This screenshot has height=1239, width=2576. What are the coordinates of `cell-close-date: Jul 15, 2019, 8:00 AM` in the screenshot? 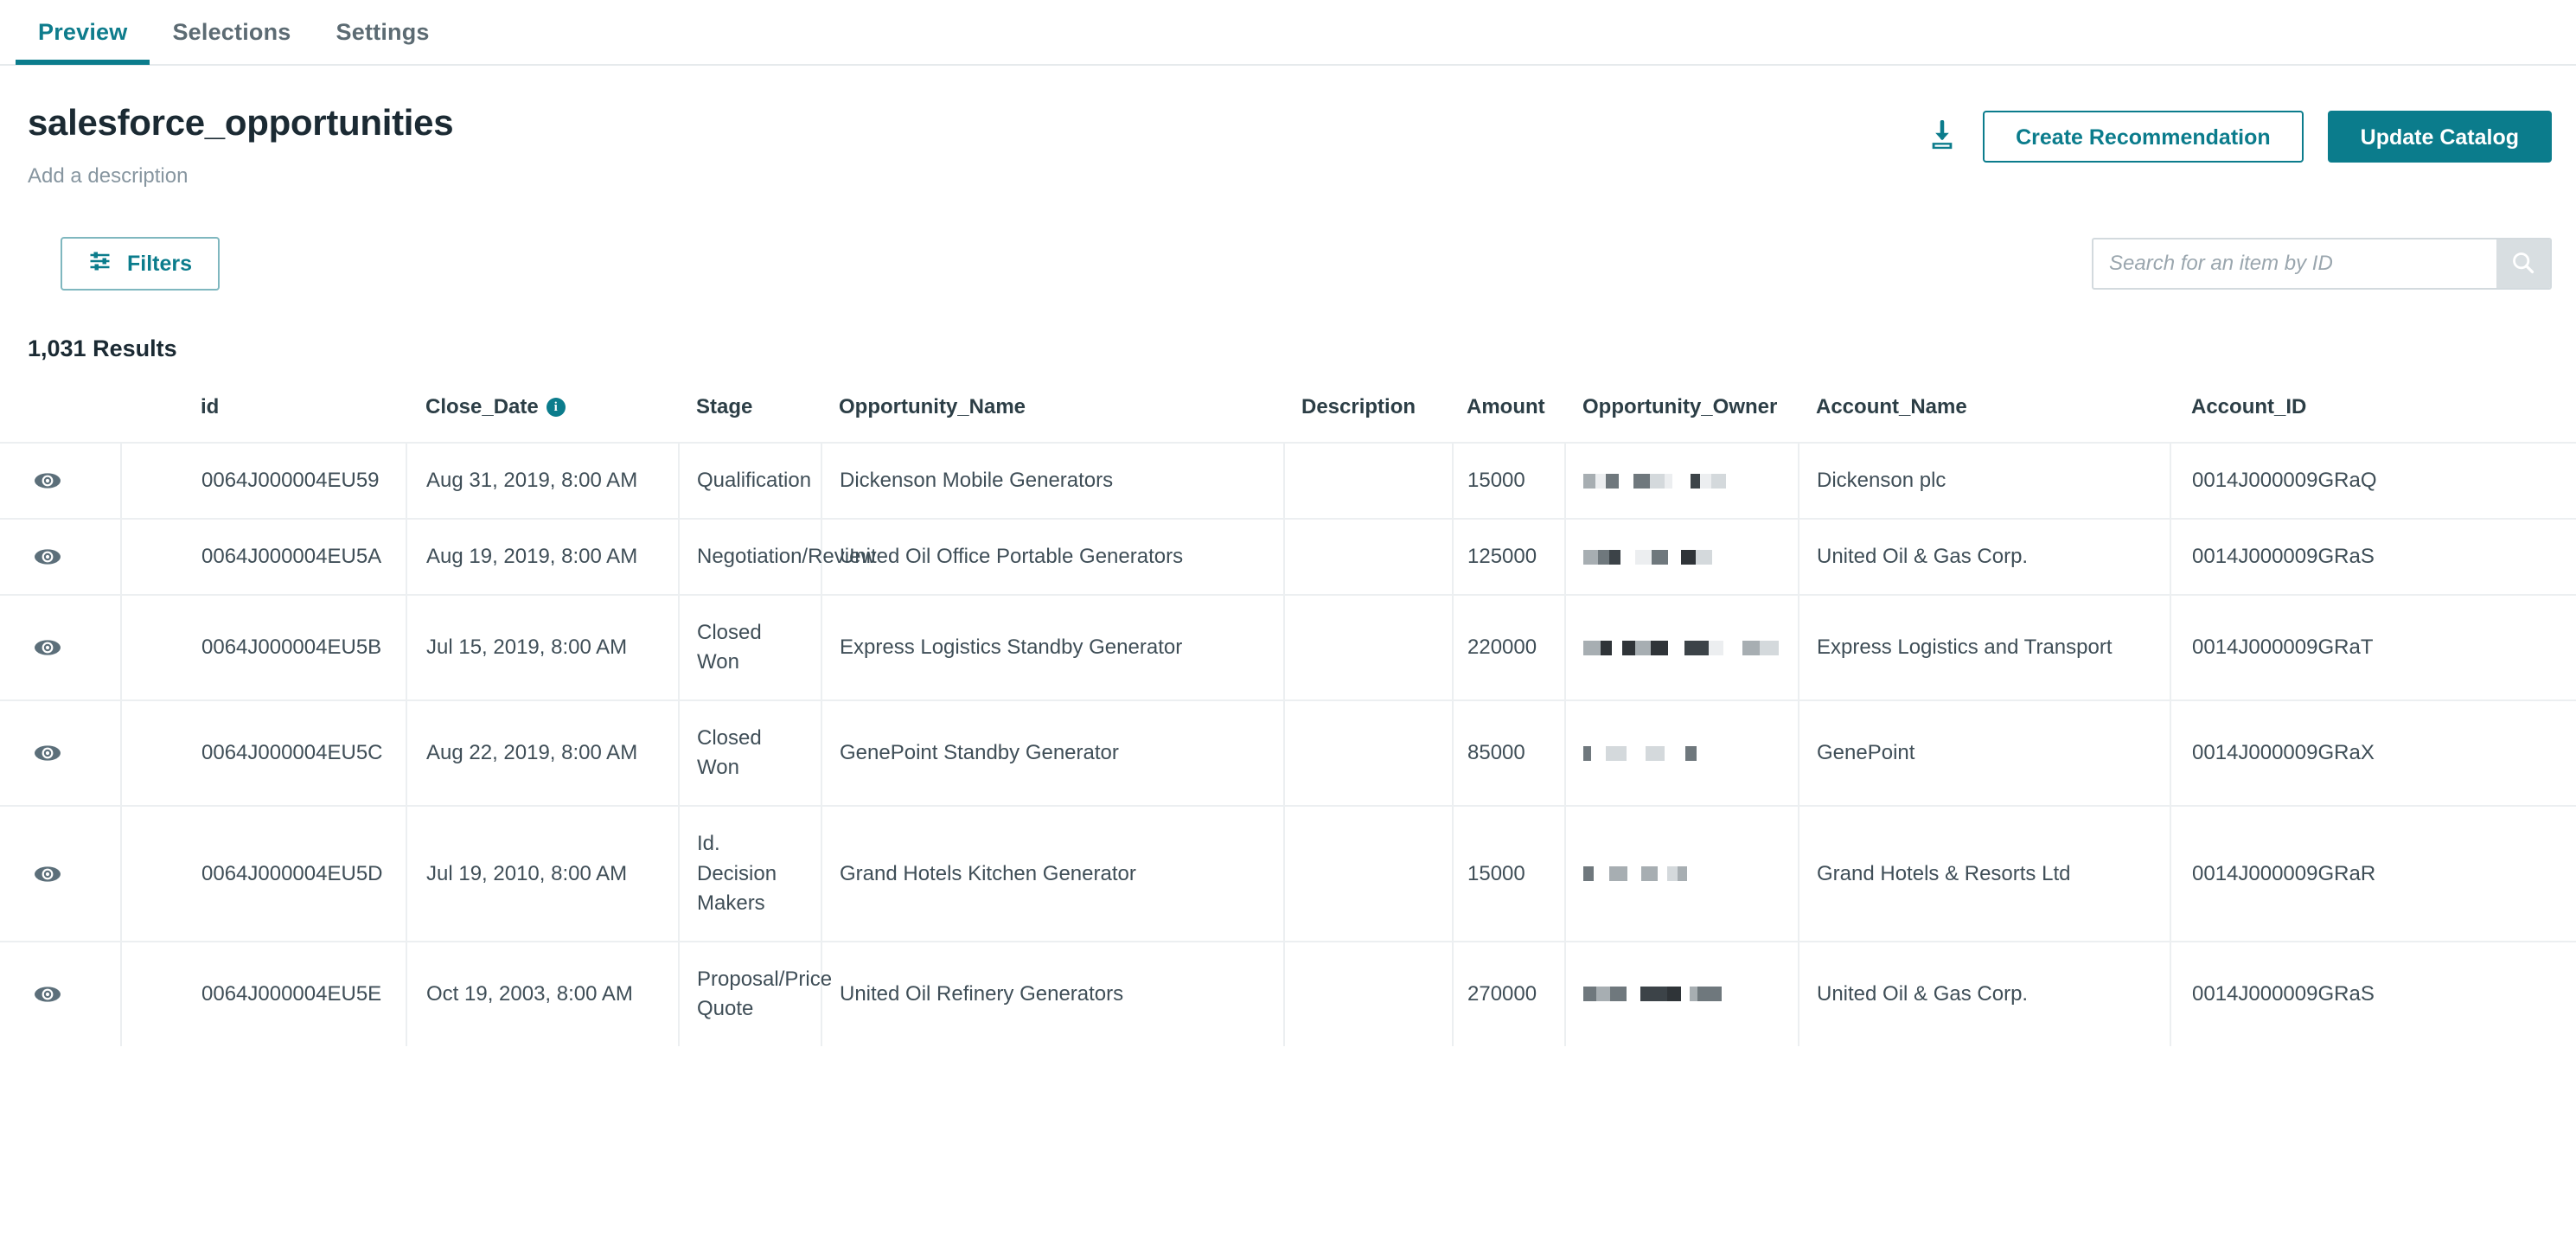 It's located at (543, 647).